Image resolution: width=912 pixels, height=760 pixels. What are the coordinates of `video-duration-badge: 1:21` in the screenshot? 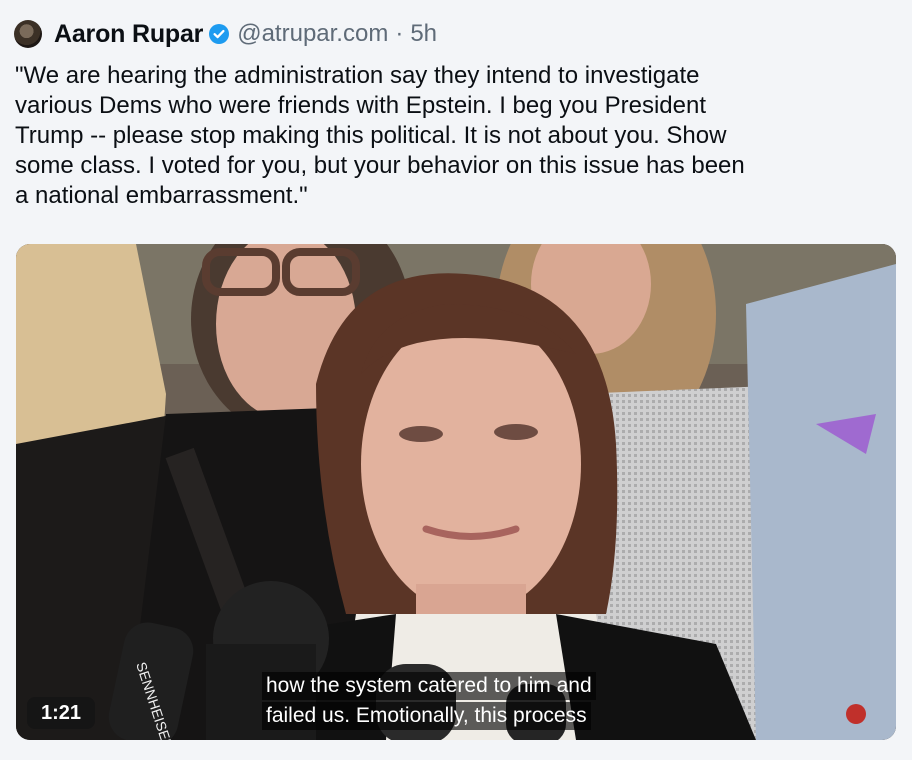 It's located at (61, 713).